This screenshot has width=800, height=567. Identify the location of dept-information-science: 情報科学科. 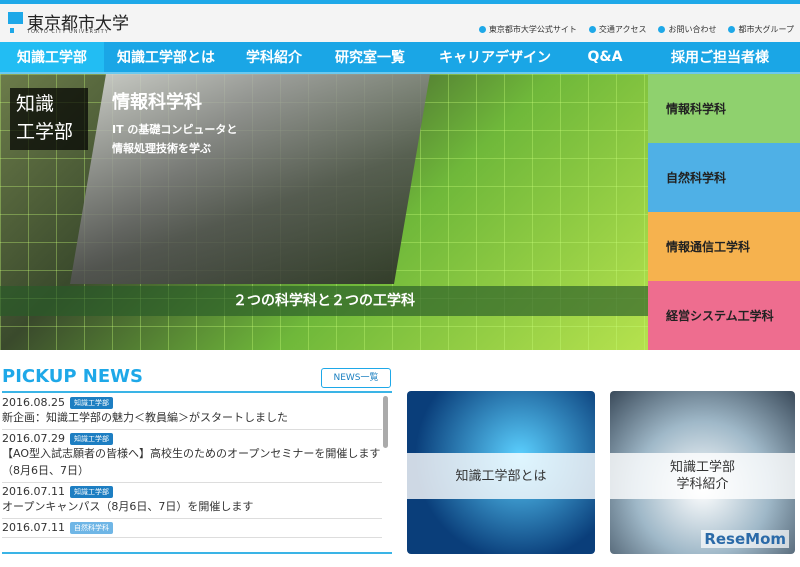
(724, 108).